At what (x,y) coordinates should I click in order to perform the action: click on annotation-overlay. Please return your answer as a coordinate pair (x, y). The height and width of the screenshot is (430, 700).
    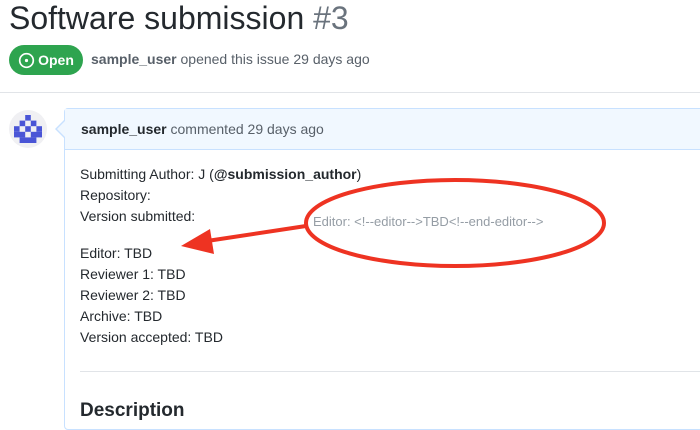
    Looking at the image, I should click on (393, 223).